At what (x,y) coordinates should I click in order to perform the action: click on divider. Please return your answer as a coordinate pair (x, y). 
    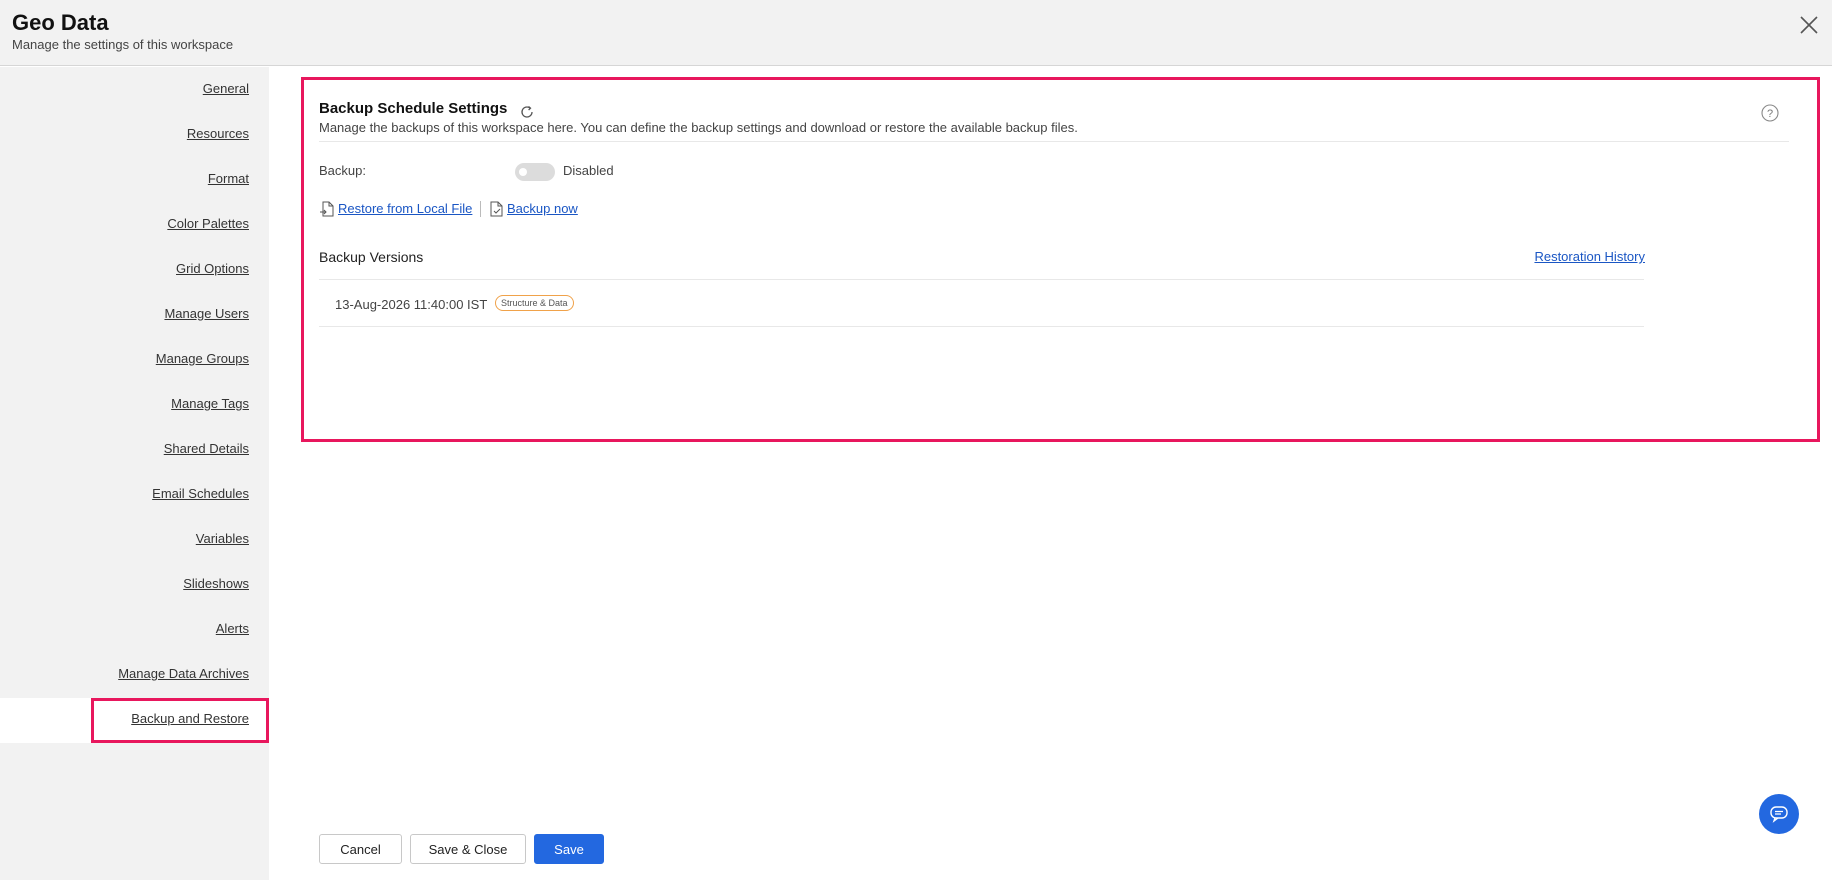
    Looking at the image, I should click on (1054, 141).